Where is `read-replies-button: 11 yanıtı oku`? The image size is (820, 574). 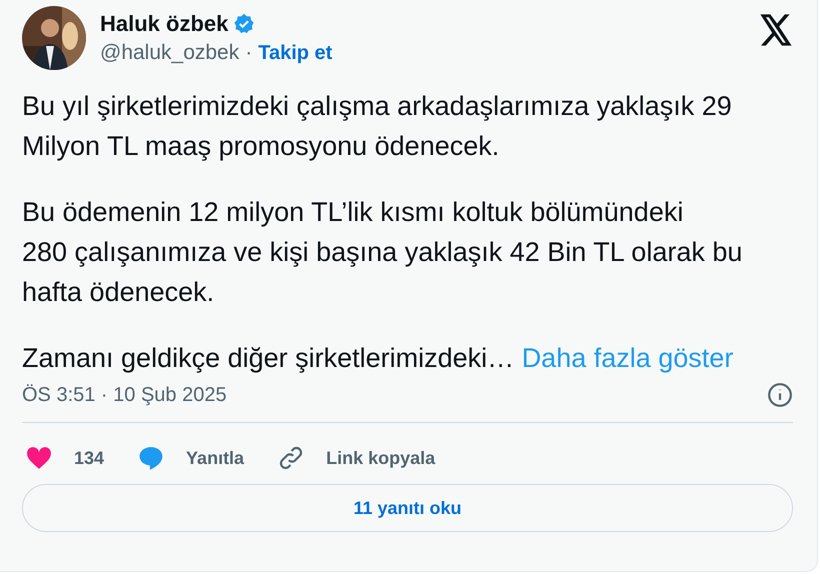 read-replies-button: 11 yanıtı oku is located at coordinates (407, 508).